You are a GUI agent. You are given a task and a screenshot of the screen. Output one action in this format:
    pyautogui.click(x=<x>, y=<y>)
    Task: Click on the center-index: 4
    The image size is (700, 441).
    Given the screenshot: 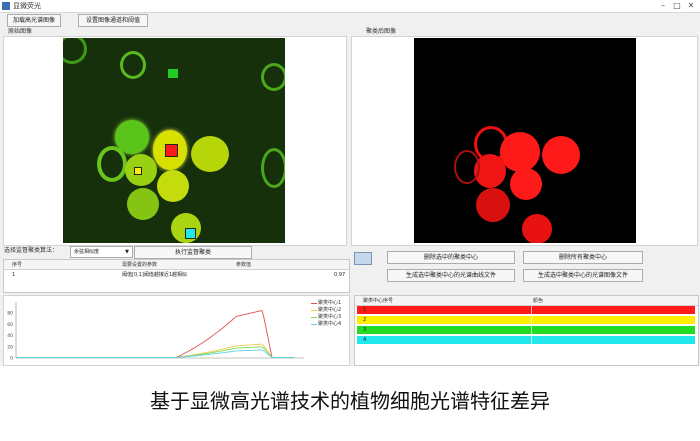 What is the action you would take?
    pyautogui.click(x=365, y=340)
    